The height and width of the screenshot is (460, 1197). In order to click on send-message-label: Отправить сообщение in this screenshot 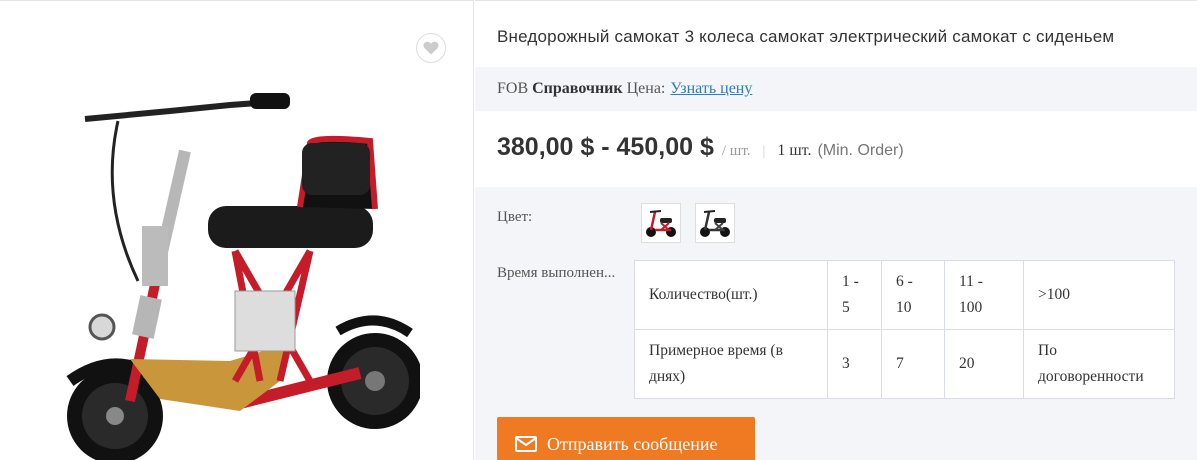, I will do `click(632, 443)`.